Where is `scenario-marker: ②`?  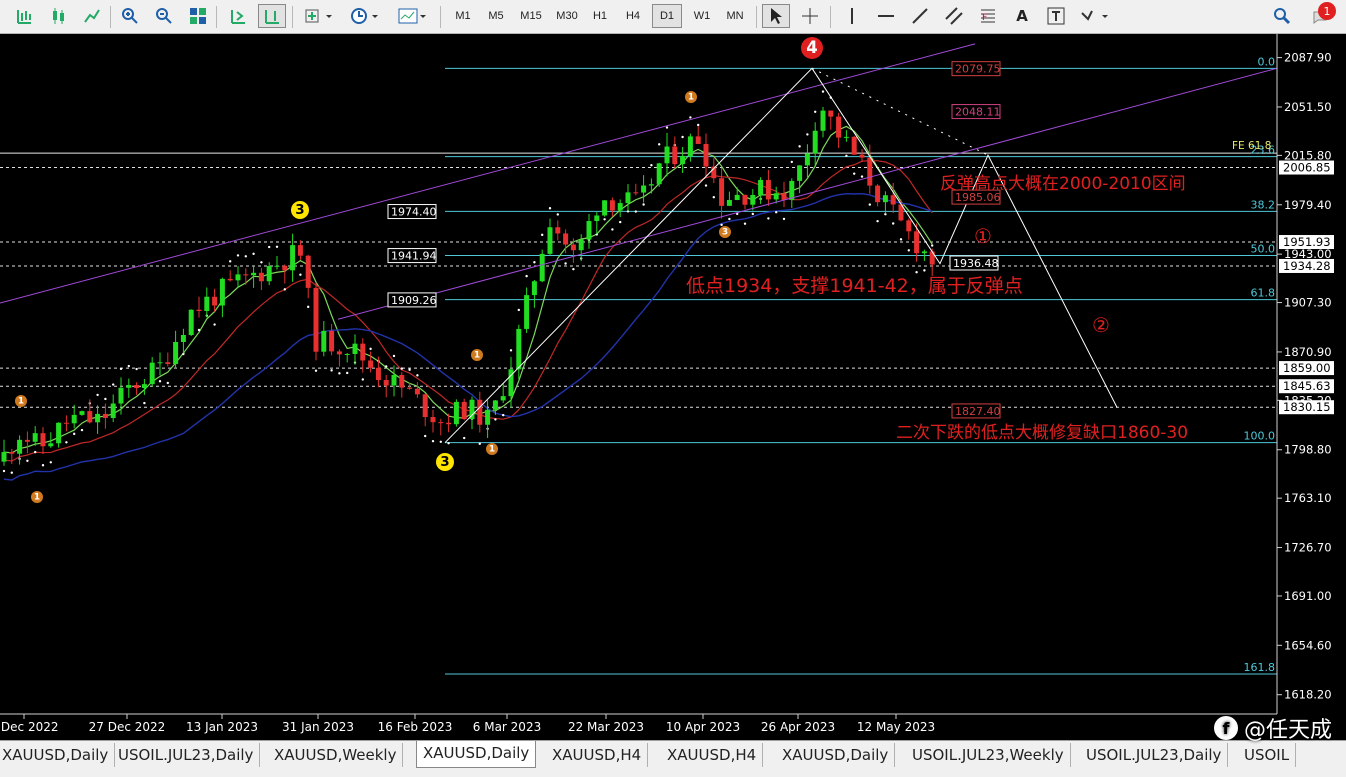 scenario-marker: ② is located at coordinates (1101, 325).